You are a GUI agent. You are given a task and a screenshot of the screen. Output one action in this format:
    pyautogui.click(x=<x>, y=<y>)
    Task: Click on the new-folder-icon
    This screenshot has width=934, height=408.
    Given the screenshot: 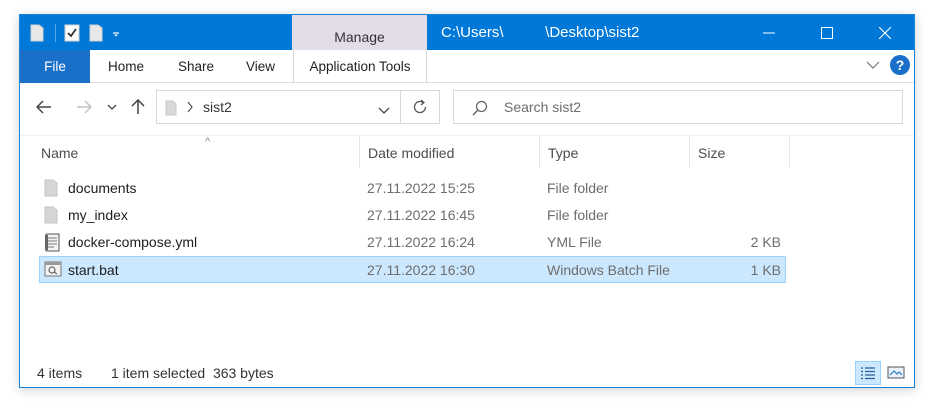 What is the action you would take?
    pyautogui.click(x=96, y=33)
    